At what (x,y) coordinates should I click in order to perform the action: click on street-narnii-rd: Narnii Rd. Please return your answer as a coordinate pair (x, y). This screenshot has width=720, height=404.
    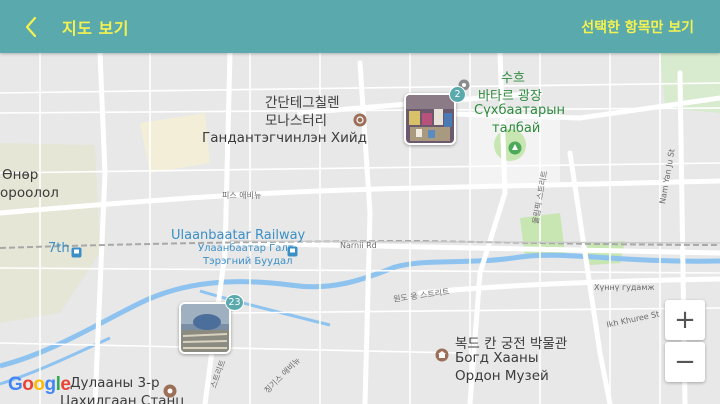
    Looking at the image, I should click on (358, 245).